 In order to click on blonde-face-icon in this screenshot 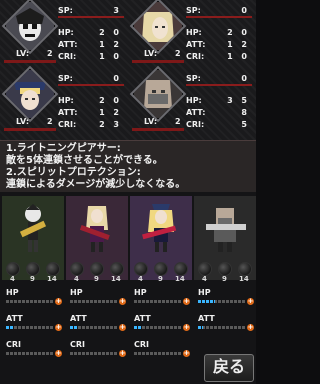, I will do `click(158, 25)`.